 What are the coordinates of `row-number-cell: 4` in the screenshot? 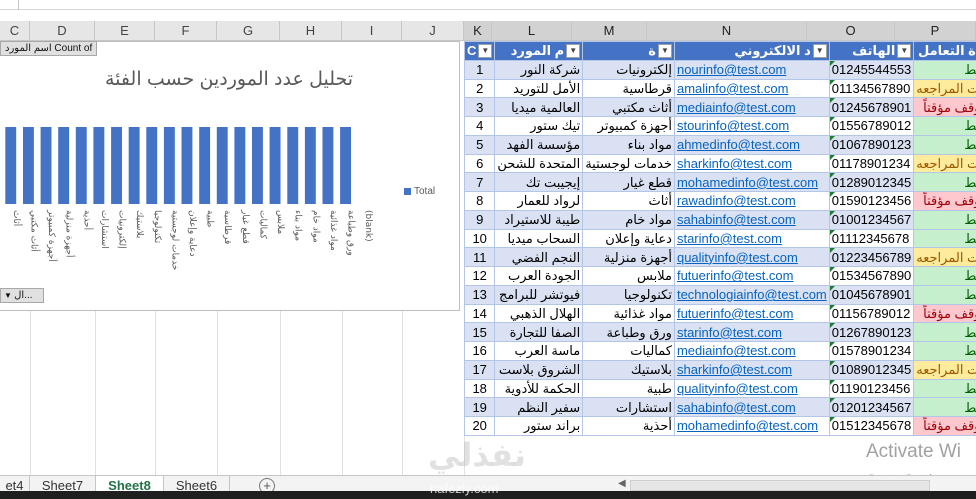 It's located at (479, 126).